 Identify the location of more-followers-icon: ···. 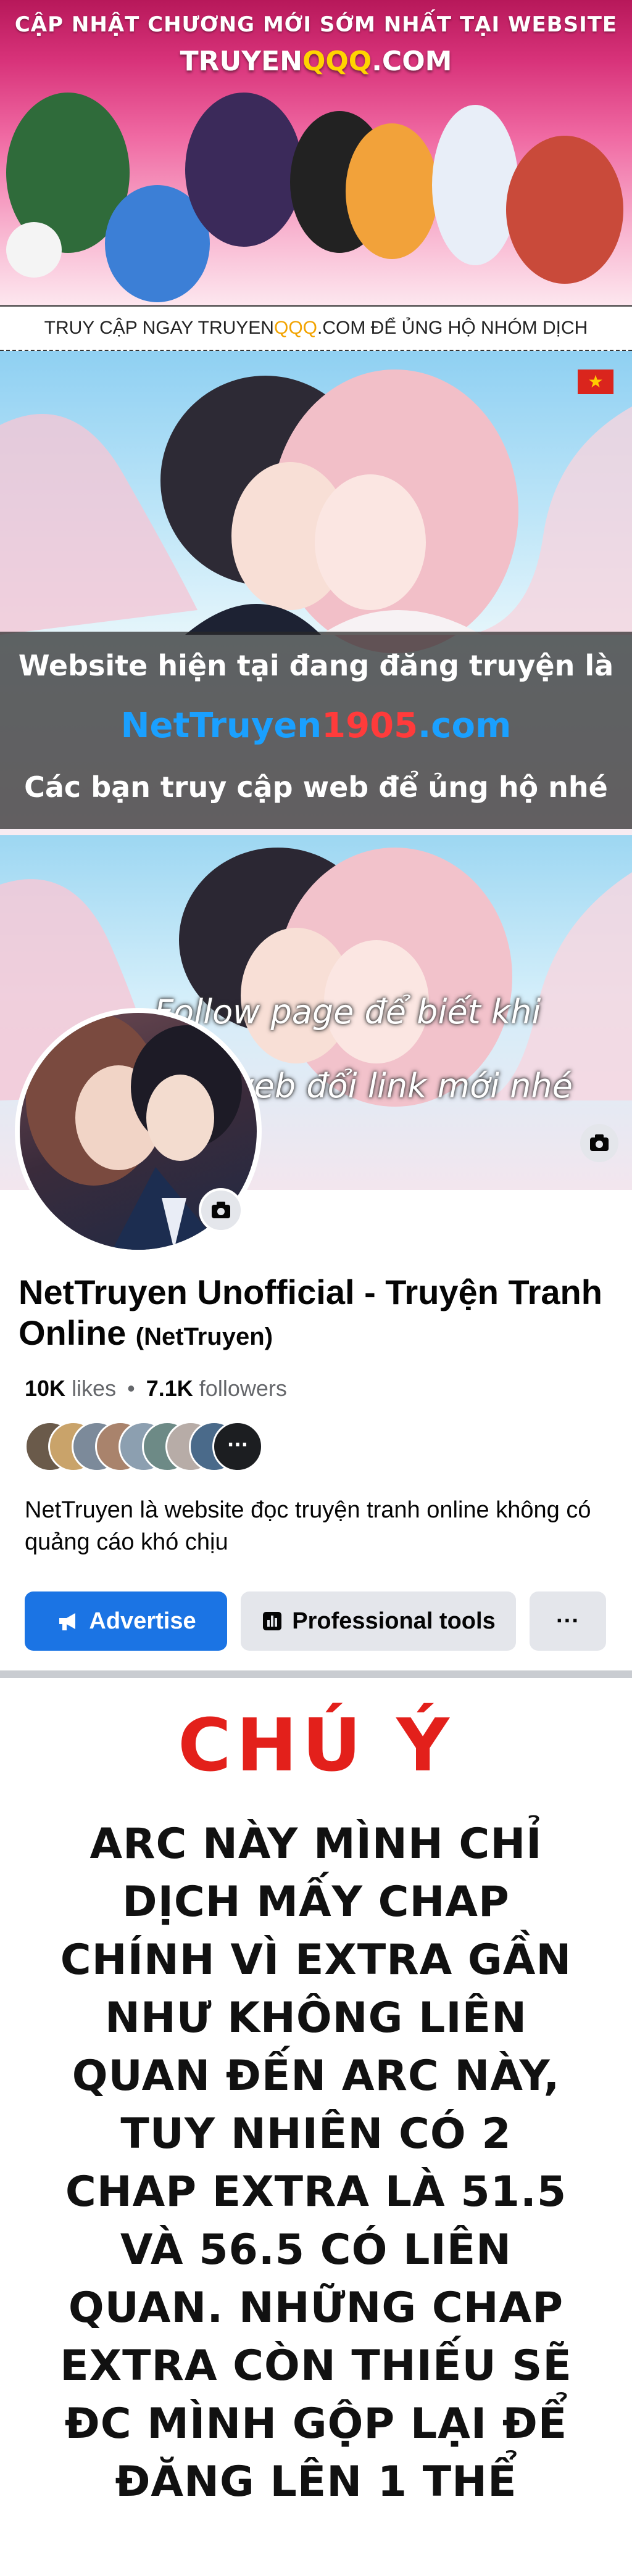
(237, 1447).